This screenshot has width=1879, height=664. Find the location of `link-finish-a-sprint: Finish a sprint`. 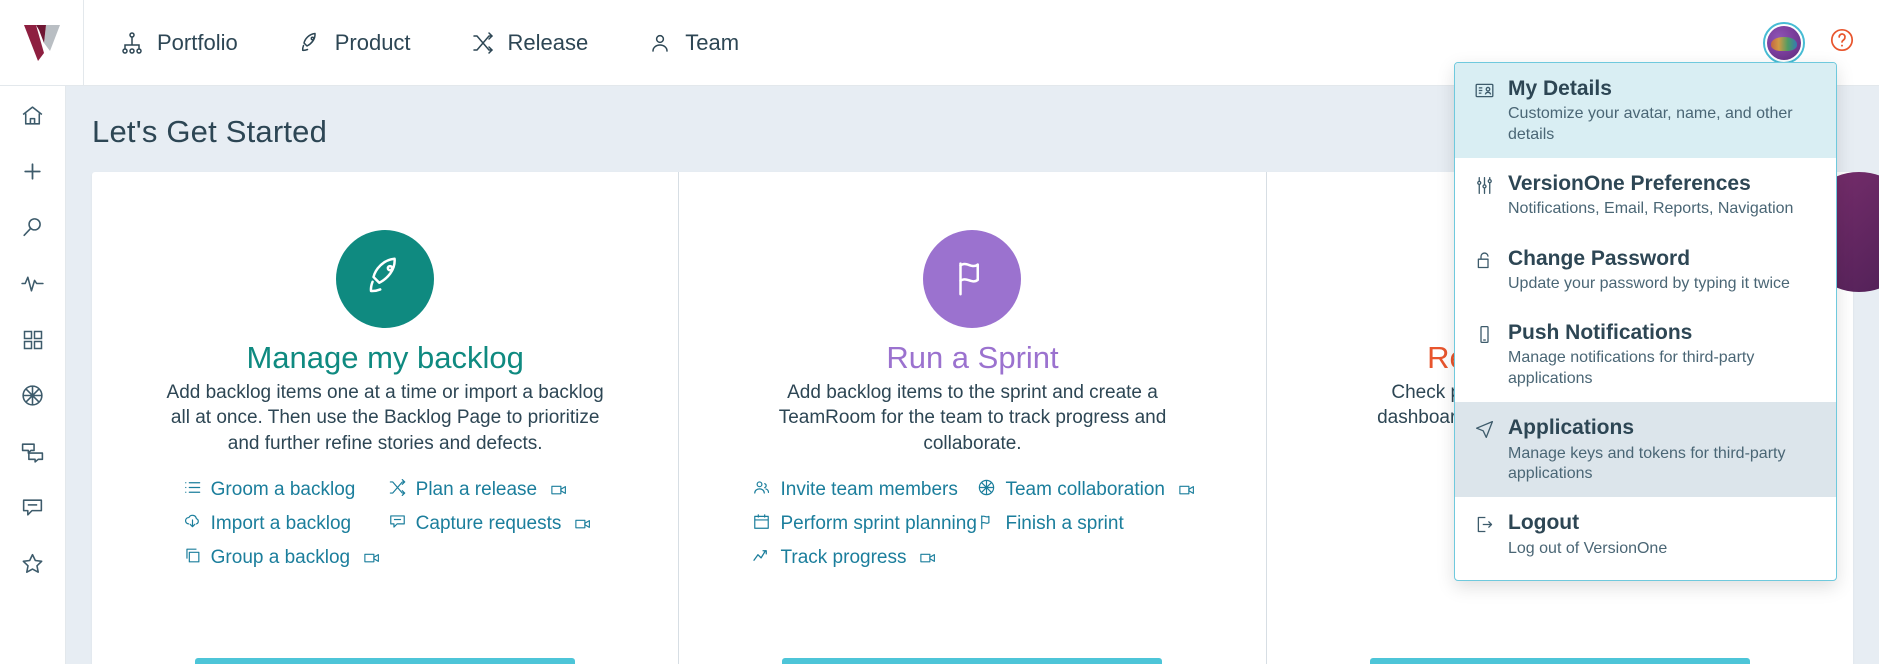

link-finish-a-sprint: Finish a sprint is located at coordinates (1084, 524).